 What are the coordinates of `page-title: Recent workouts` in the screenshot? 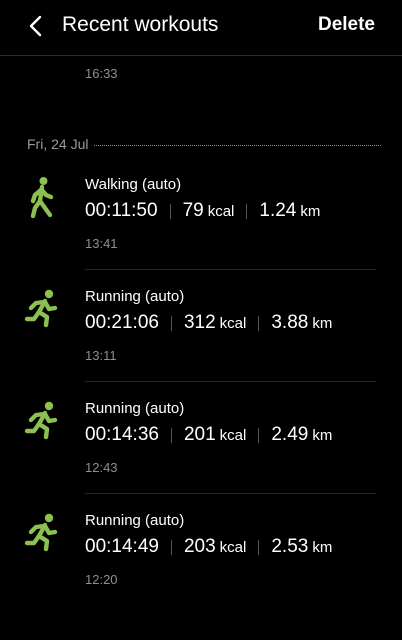 It's located at (140, 24).